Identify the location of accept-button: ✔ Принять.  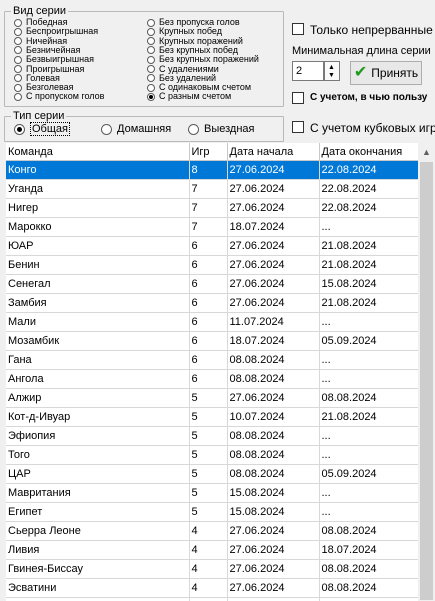
(386, 73).